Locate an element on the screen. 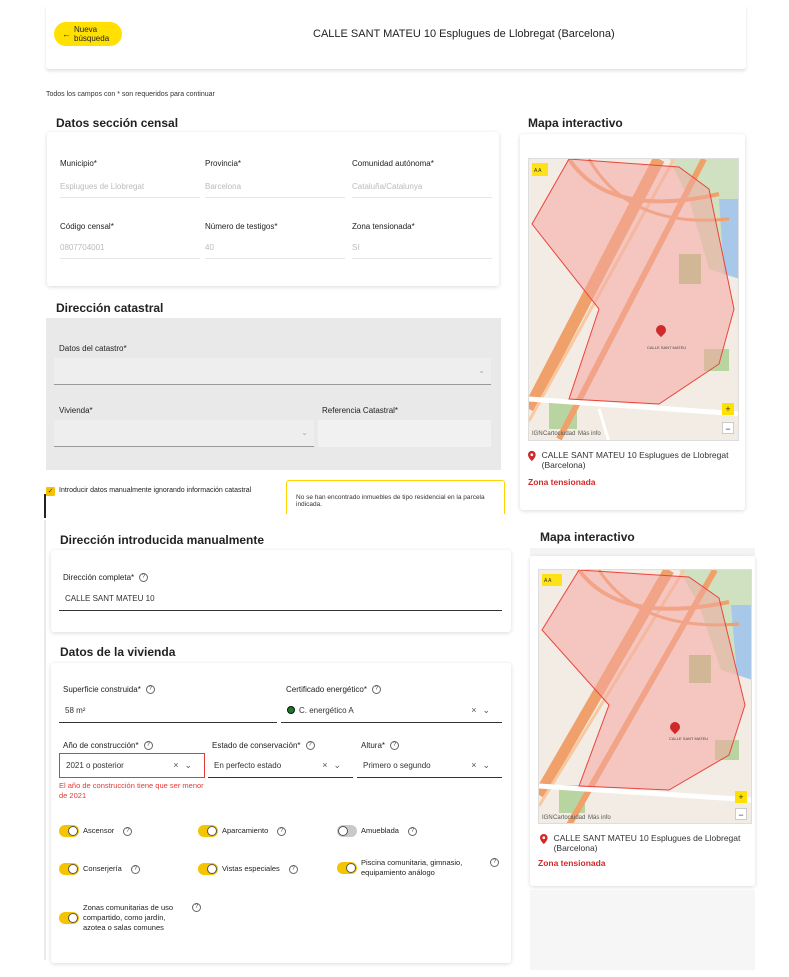 The width and height of the screenshot is (789, 977). arrow-left-icon: ← is located at coordinates (66, 34).